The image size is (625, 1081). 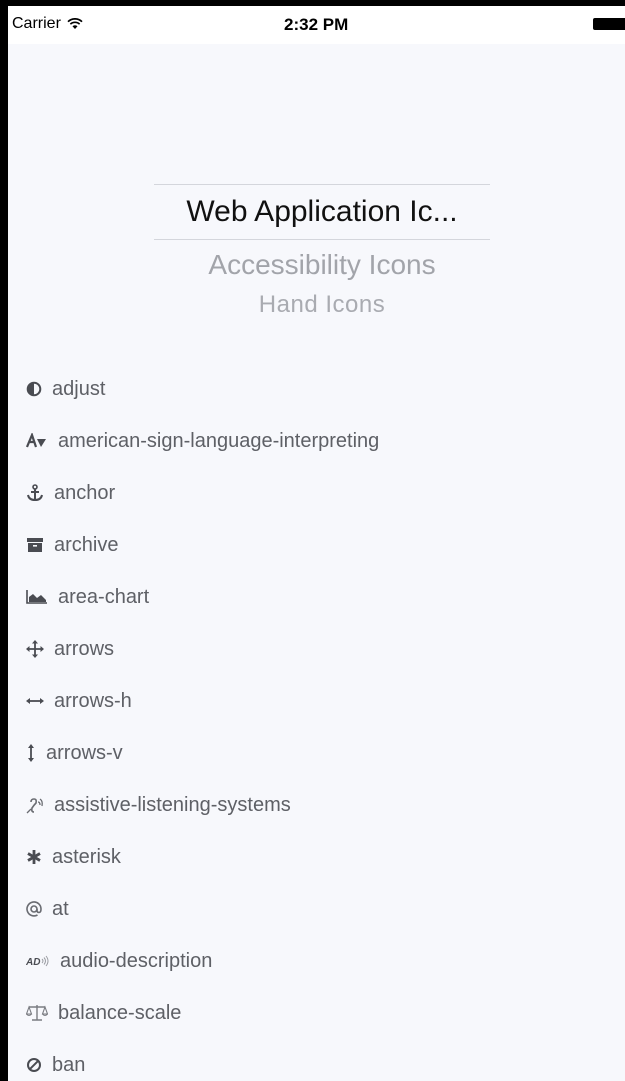 What do you see at coordinates (35, 805) in the screenshot?
I see `assistive-listening-icon` at bounding box center [35, 805].